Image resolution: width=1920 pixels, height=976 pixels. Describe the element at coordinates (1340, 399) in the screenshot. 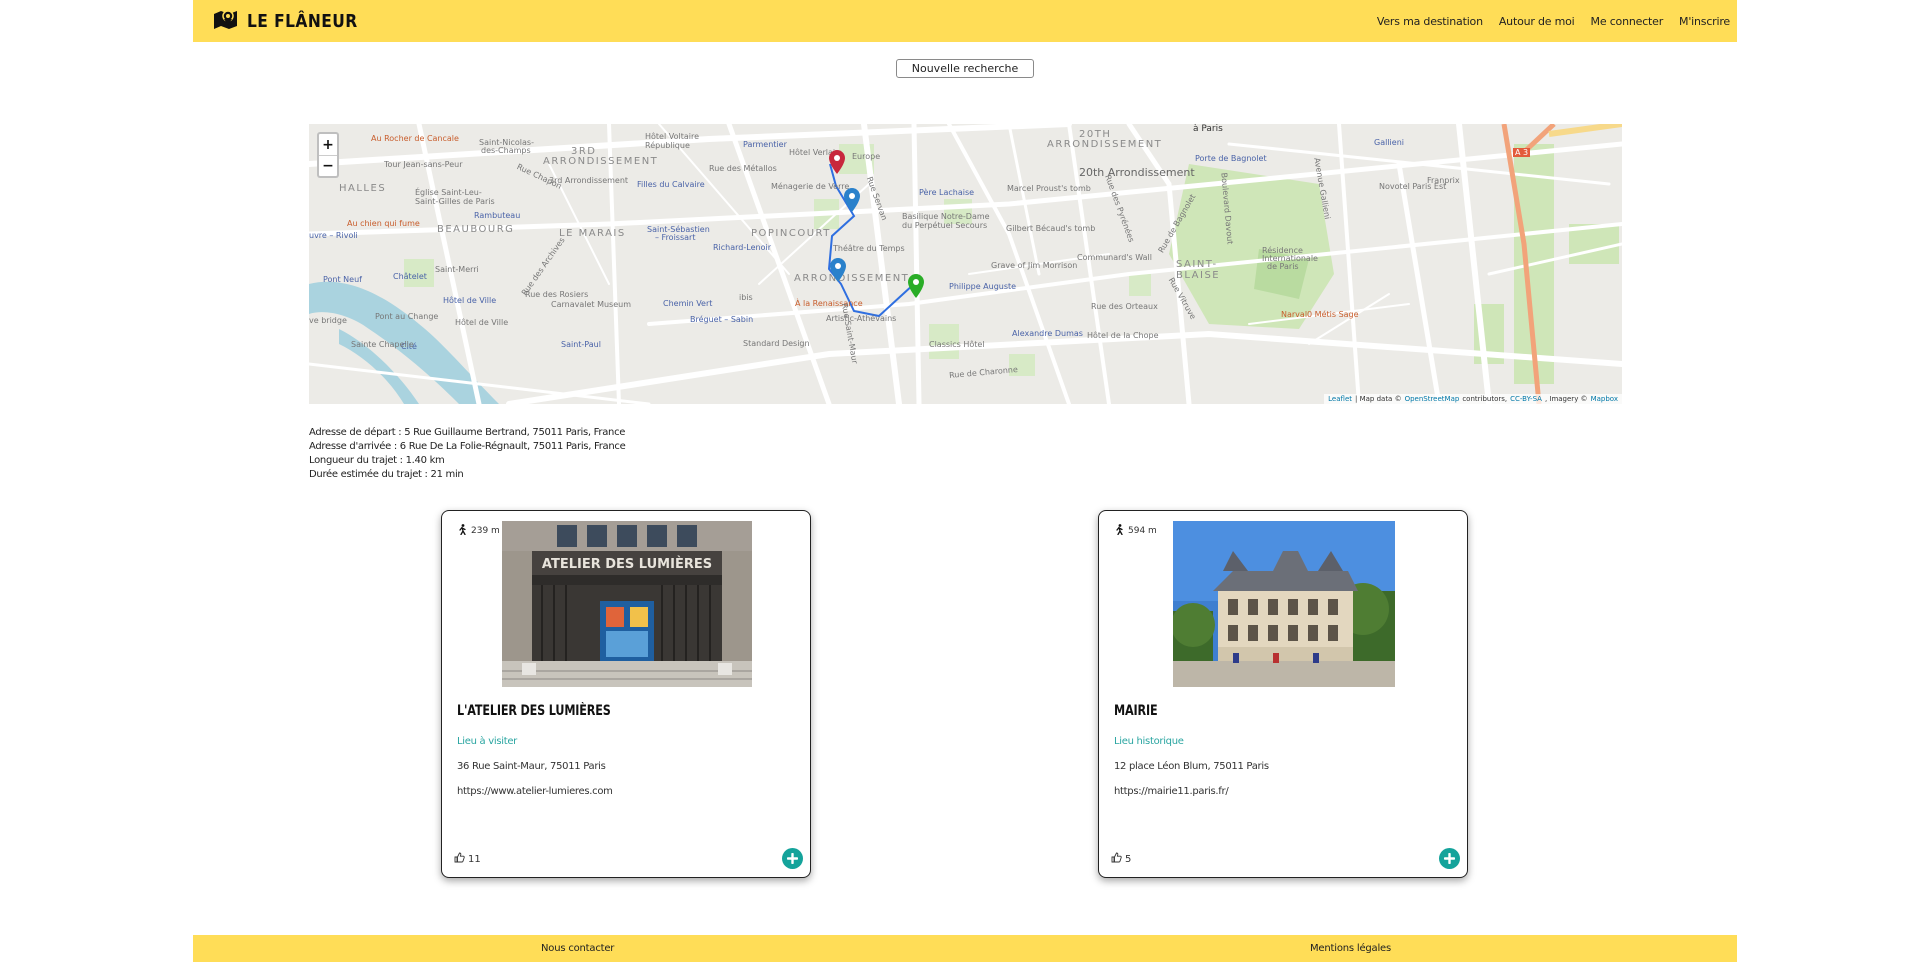

I see `leaflet-link: Leaflet` at that location.